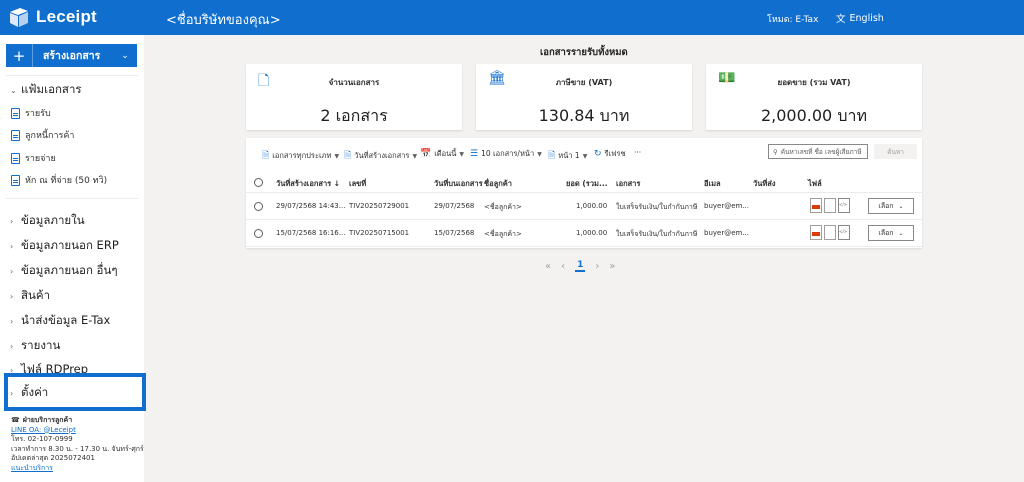 The width and height of the screenshot is (1024, 482). What do you see at coordinates (775, 151) in the screenshot?
I see `search-icon: ⚲` at bounding box center [775, 151].